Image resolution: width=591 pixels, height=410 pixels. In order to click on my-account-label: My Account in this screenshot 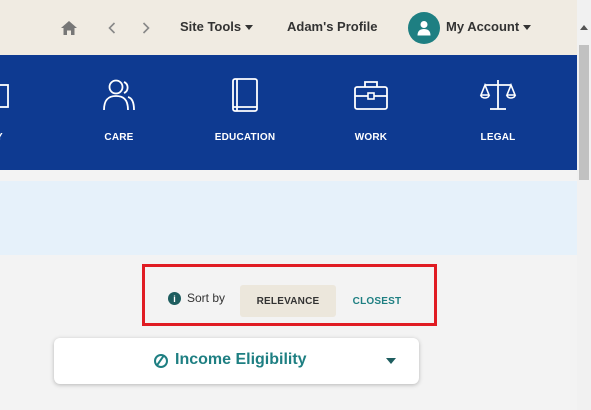, I will do `click(483, 26)`.